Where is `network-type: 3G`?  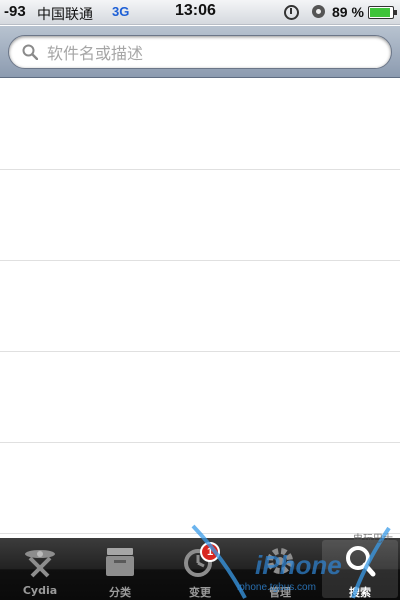 network-type: 3G is located at coordinates (121, 11).